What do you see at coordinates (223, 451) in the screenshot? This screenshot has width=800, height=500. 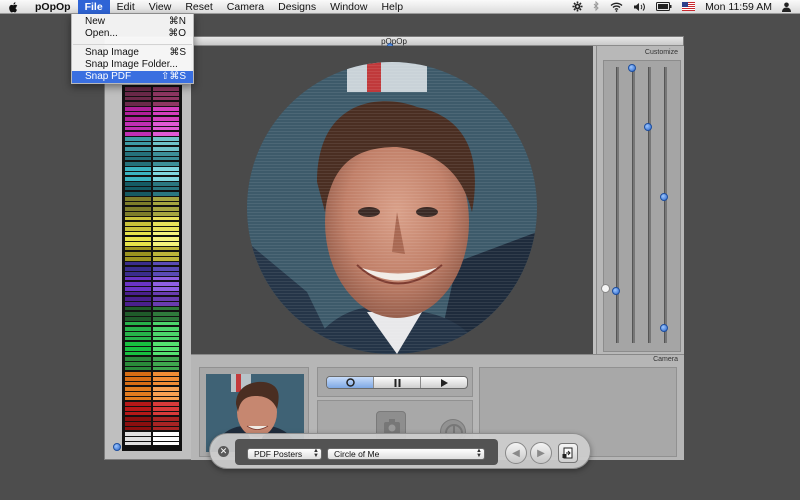 I see `close-icon: ✕` at bounding box center [223, 451].